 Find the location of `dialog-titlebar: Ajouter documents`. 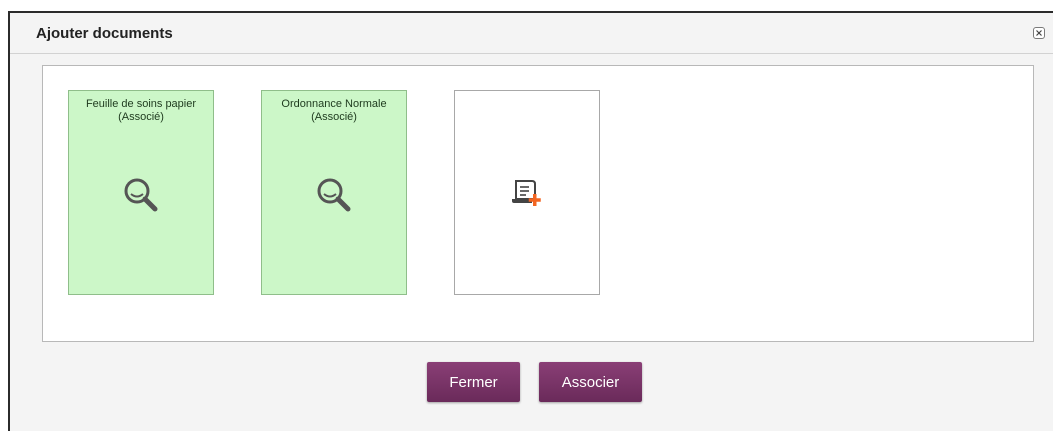

dialog-titlebar: Ajouter documents is located at coordinates (531, 33).